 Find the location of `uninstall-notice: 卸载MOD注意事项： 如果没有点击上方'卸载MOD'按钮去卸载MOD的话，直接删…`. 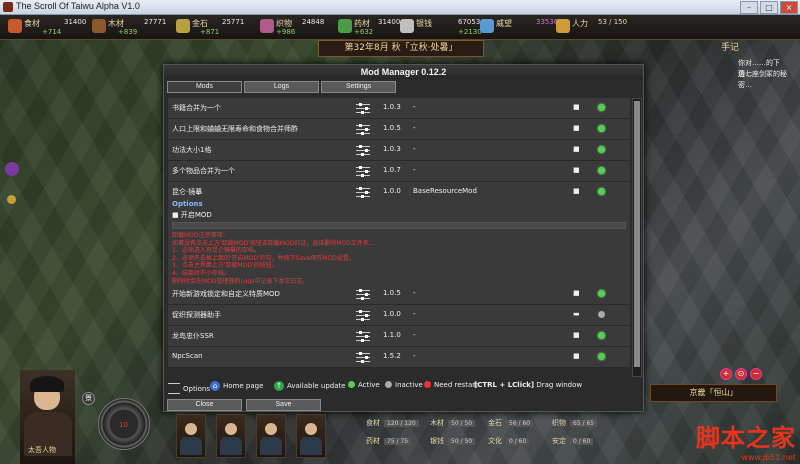

uninstall-notice: 卸载MOD注意事项： 如果没有点击上方'卸载MOD'按钮去卸载MOD的话，直接删… is located at coordinates (398, 258).